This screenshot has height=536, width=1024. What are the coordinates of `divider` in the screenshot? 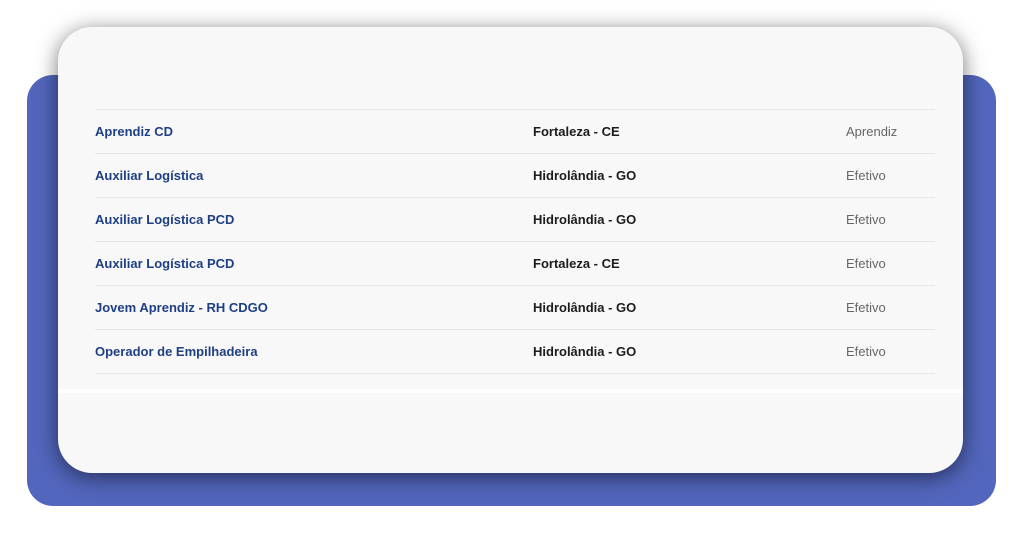 It's located at (510, 391).